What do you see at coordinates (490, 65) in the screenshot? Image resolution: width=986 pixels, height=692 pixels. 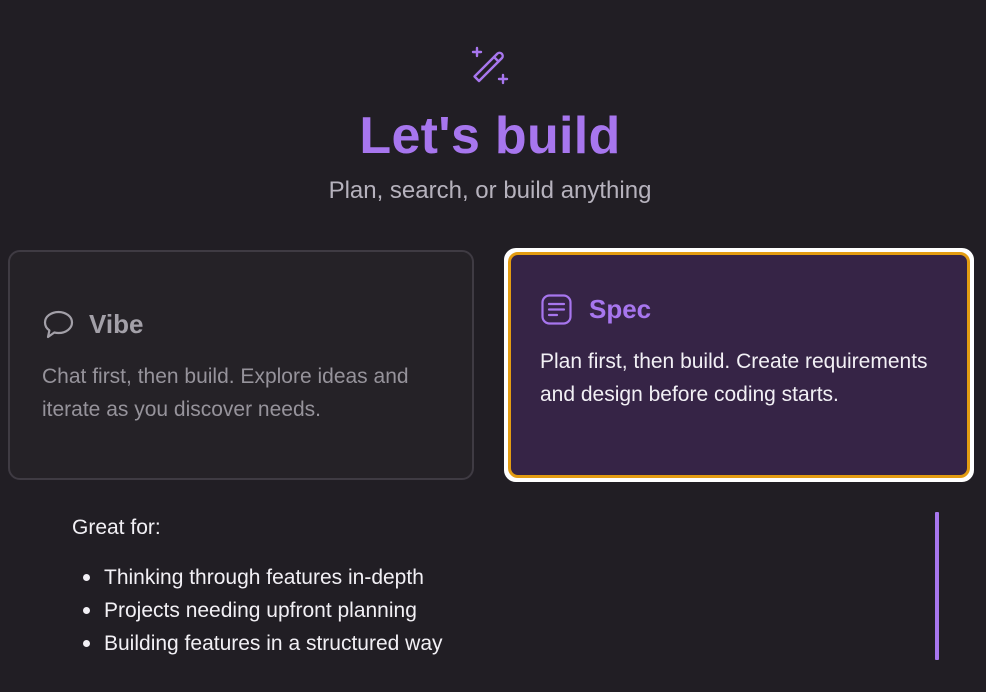 I see `magic-wand-icon` at bounding box center [490, 65].